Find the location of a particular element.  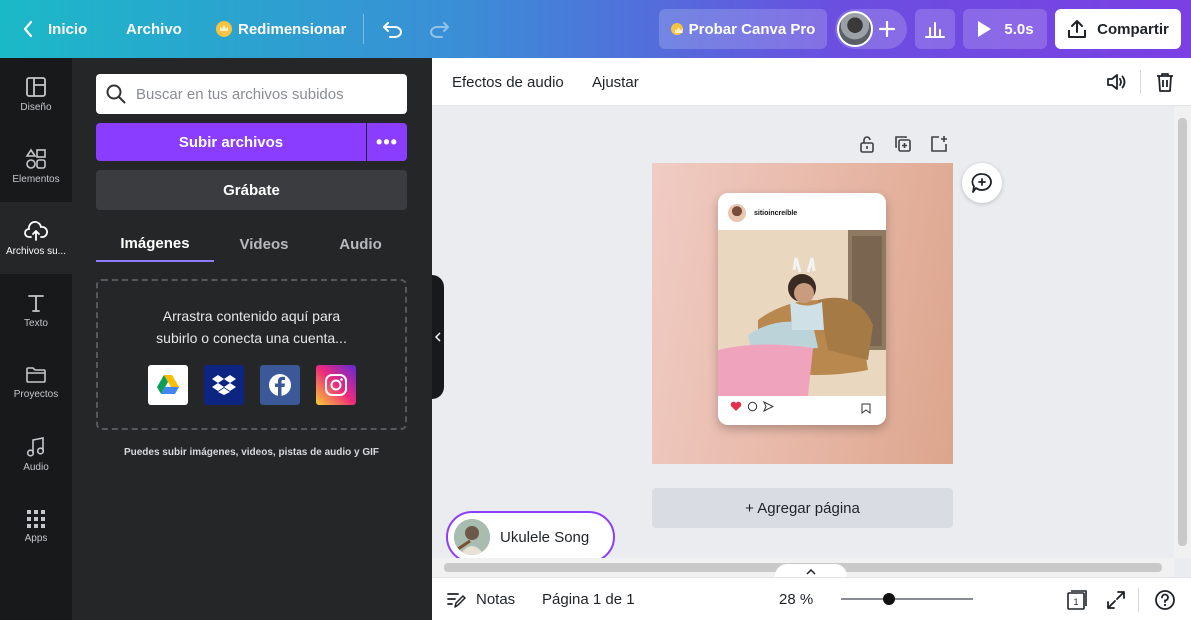

try-pro-label: Probar Canva Pro is located at coordinates (752, 29).